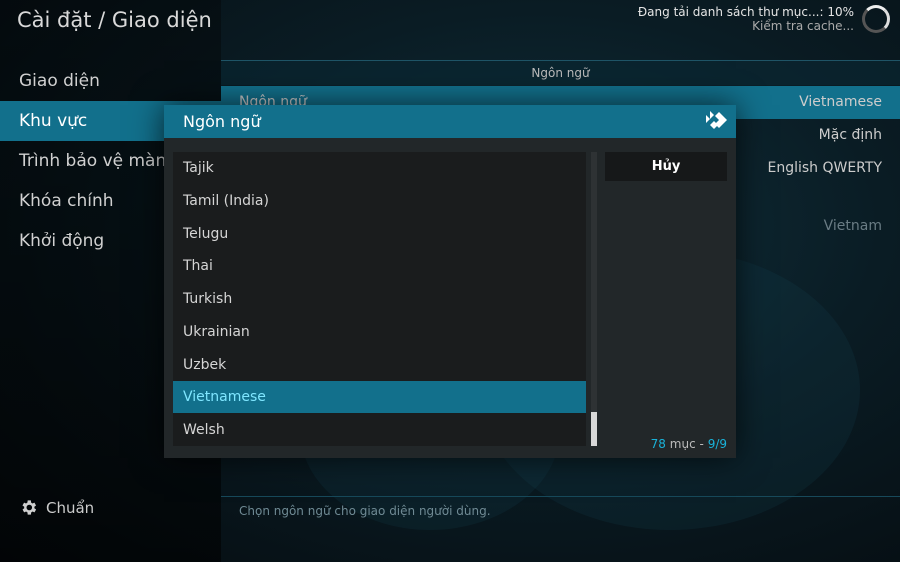  I want to click on cancel-button: Hủy, so click(666, 166).